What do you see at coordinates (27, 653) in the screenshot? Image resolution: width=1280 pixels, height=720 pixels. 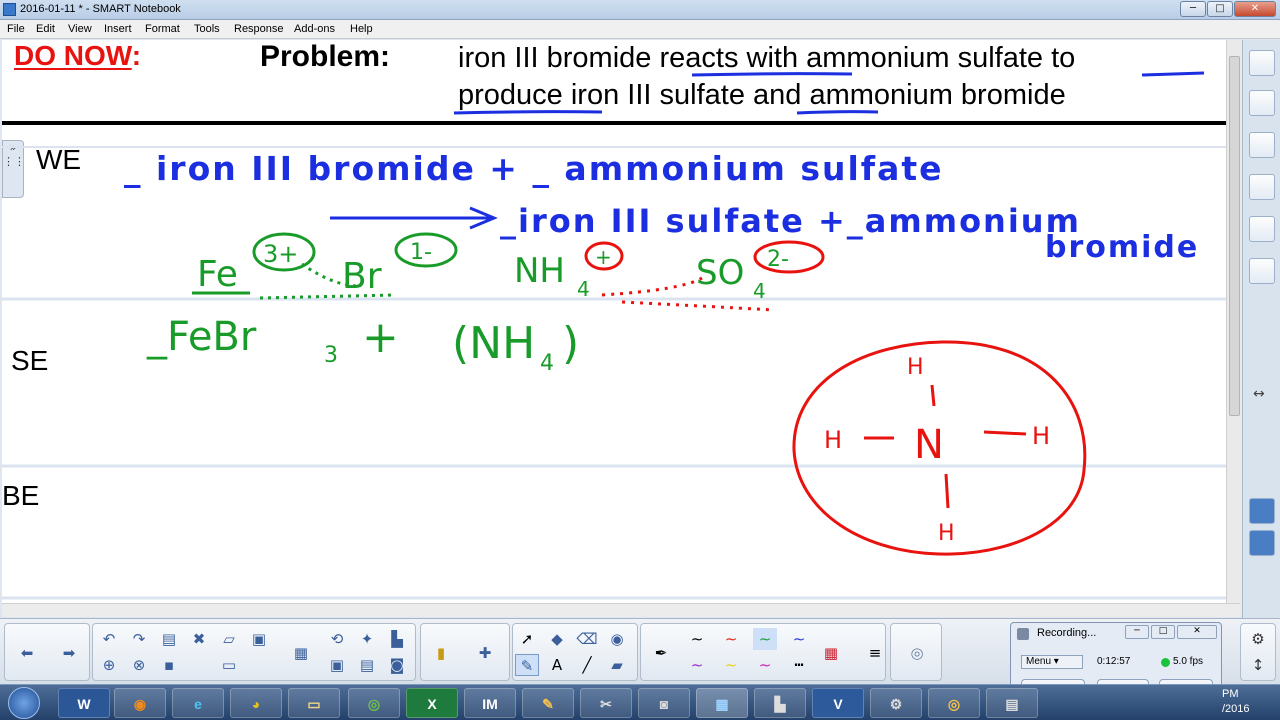 I see `previous-page-icon: ⬅` at bounding box center [27, 653].